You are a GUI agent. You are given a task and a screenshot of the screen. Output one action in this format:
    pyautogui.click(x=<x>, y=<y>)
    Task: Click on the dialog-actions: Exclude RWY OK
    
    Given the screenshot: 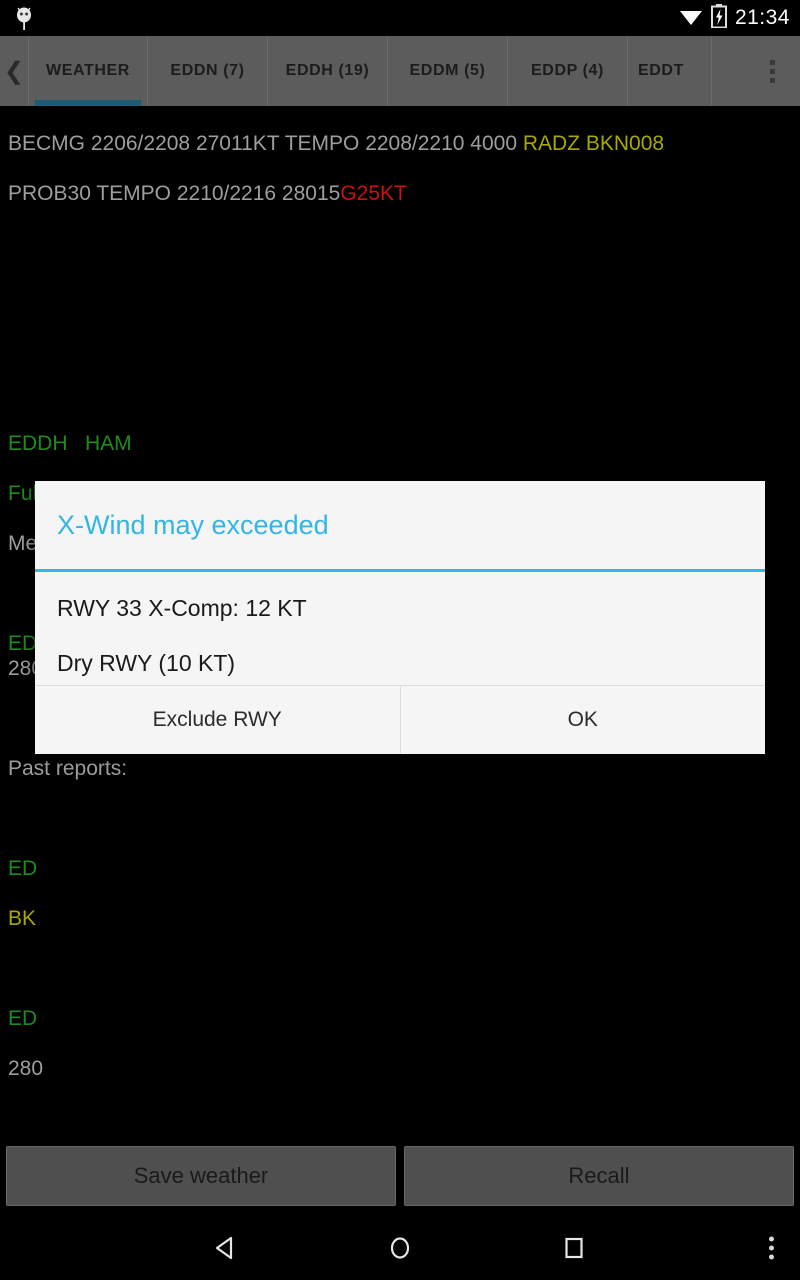 What is the action you would take?
    pyautogui.click(x=400, y=720)
    